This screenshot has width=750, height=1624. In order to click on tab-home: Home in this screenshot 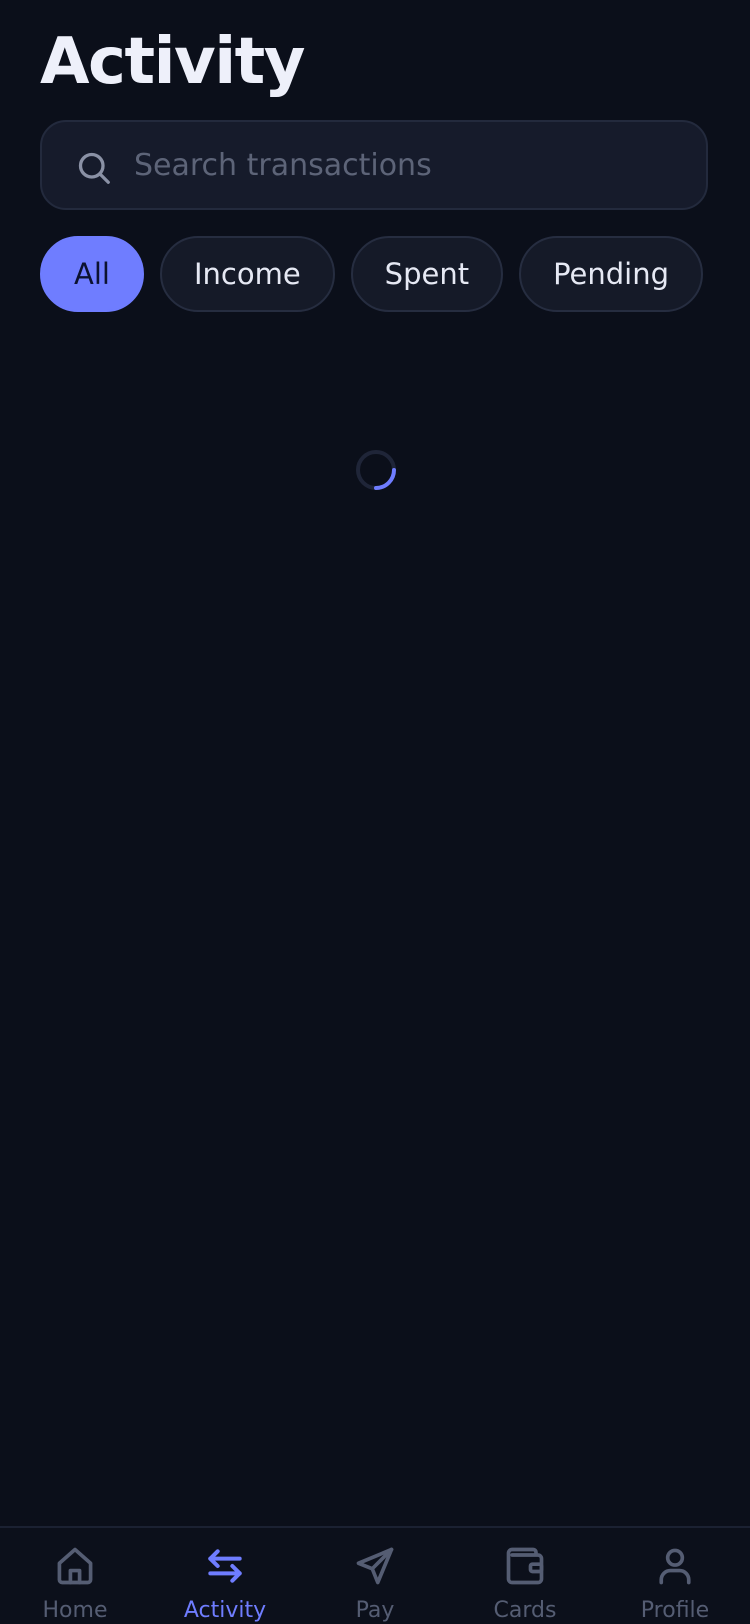, I will do `click(75, 1576)`.